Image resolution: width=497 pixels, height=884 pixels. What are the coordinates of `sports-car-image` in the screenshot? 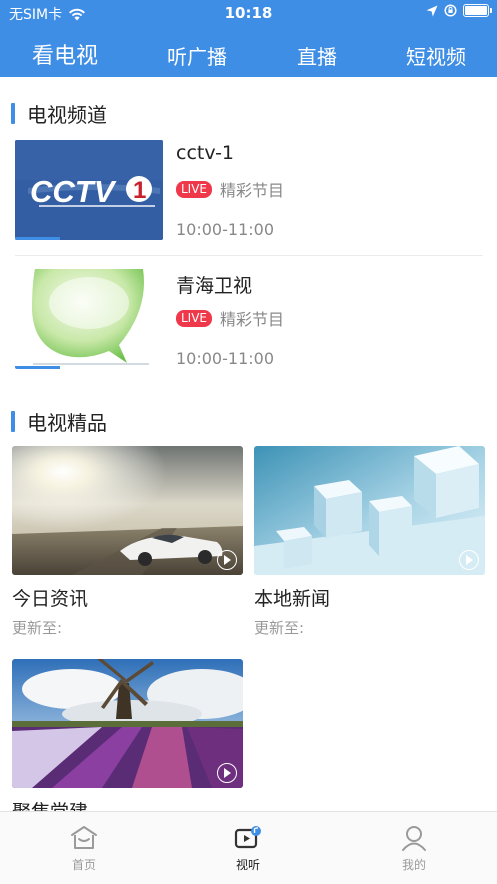 It's located at (127, 510).